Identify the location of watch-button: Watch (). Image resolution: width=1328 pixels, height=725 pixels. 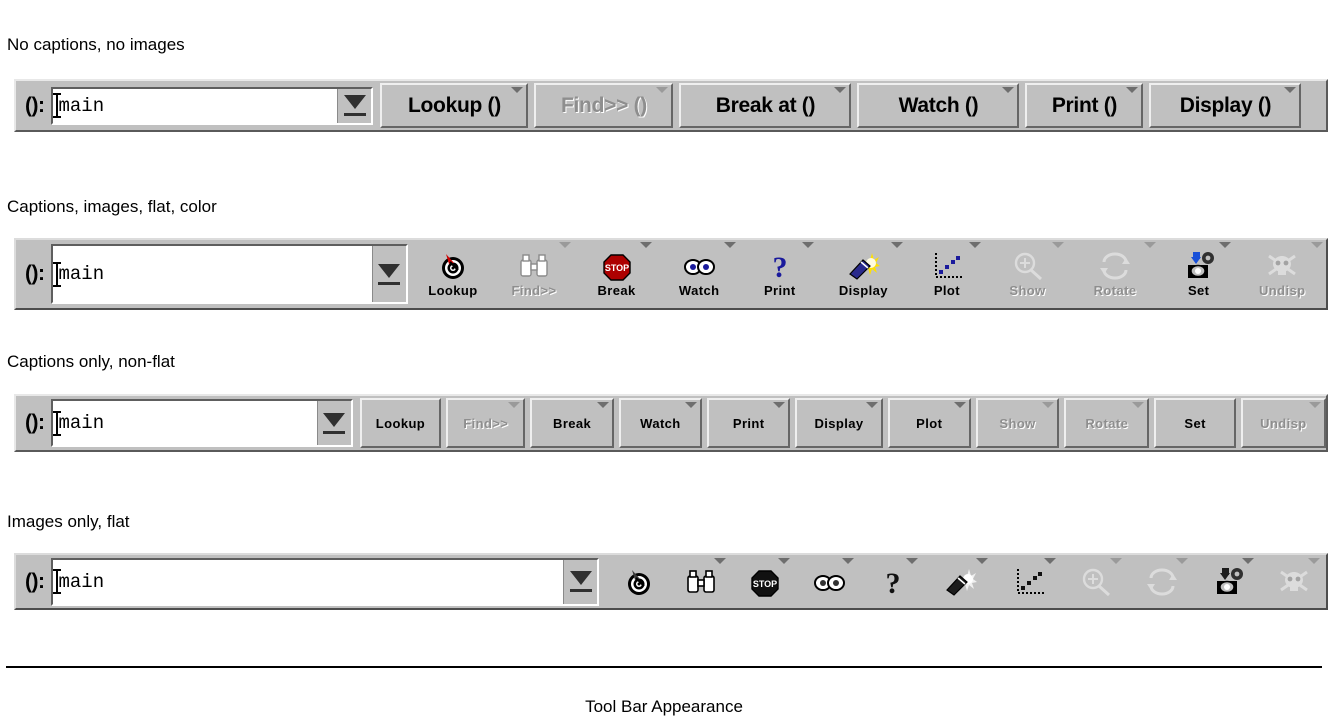
(938, 105).